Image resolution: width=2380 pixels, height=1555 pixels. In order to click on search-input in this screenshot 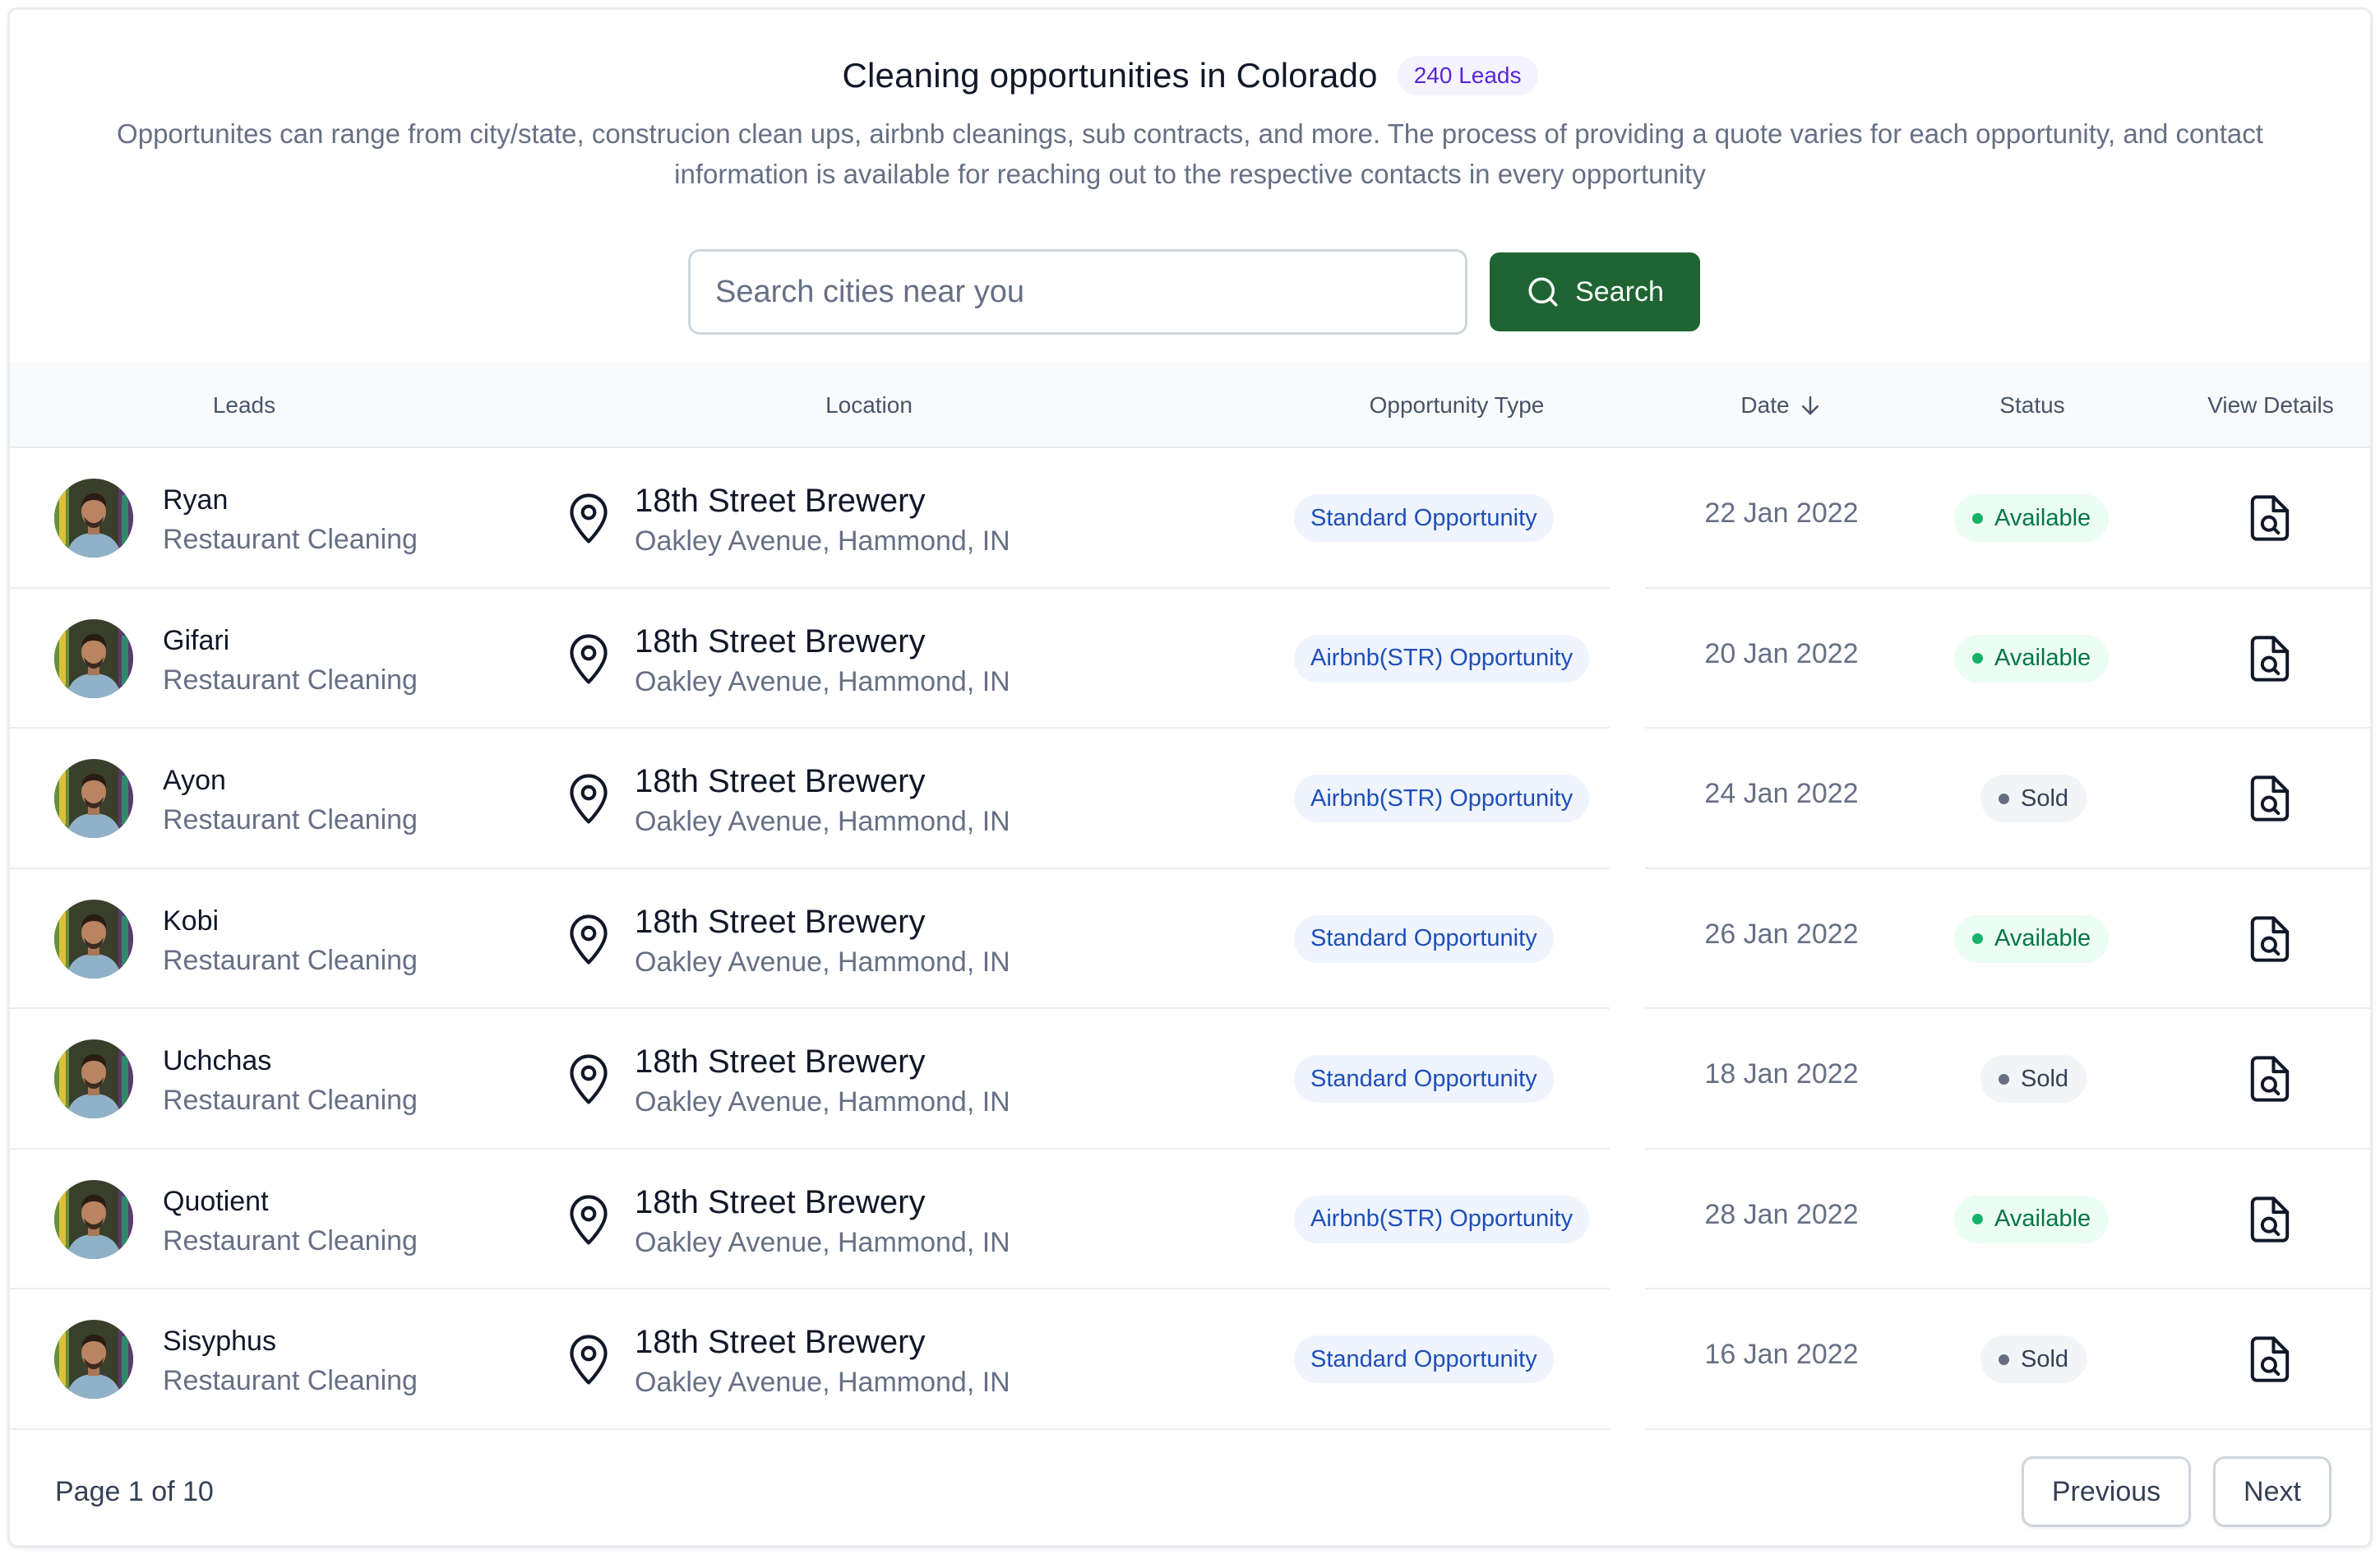, I will do `click(1077, 292)`.